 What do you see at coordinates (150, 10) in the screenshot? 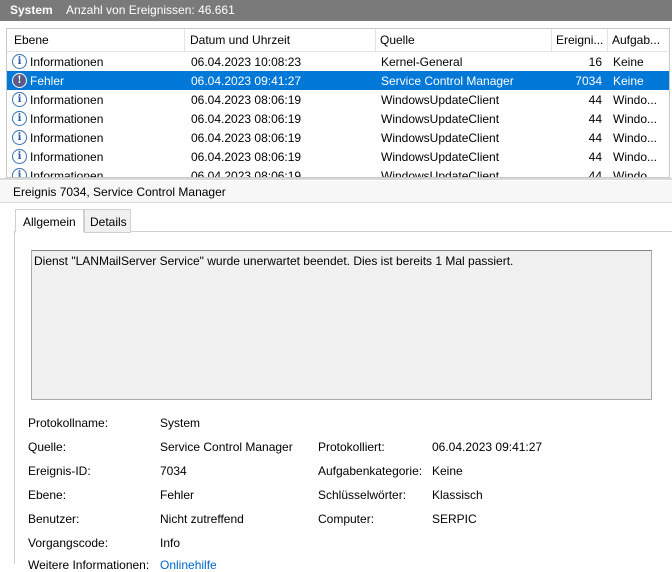
I see `event-count: Anzahl von Ereignissen: 46.661` at bounding box center [150, 10].